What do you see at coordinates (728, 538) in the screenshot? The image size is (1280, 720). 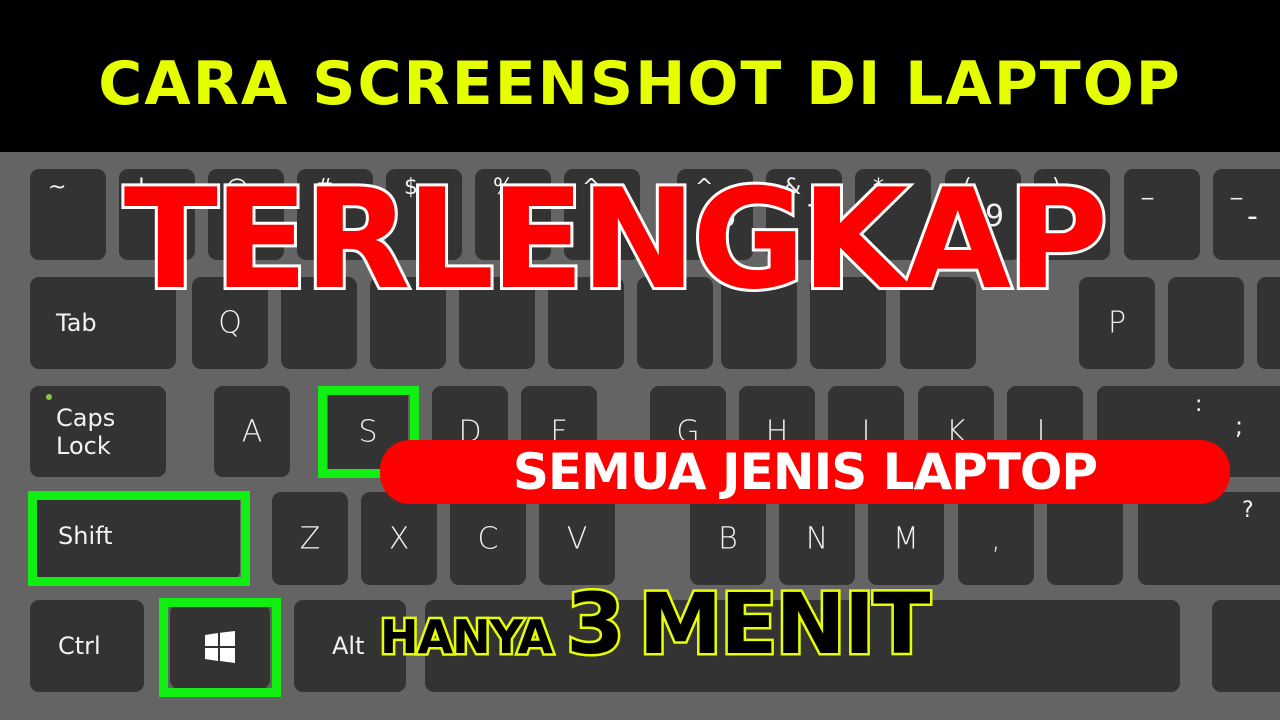 I see `key-b: B` at bounding box center [728, 538].